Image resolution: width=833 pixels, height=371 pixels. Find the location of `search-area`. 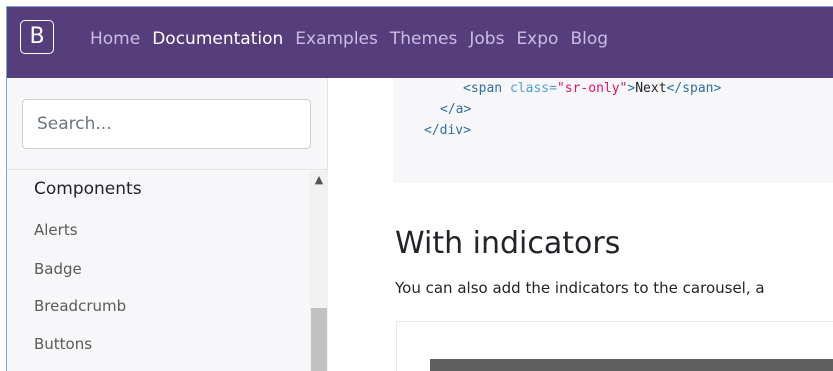

search-area is located at coordinates (167, 124).